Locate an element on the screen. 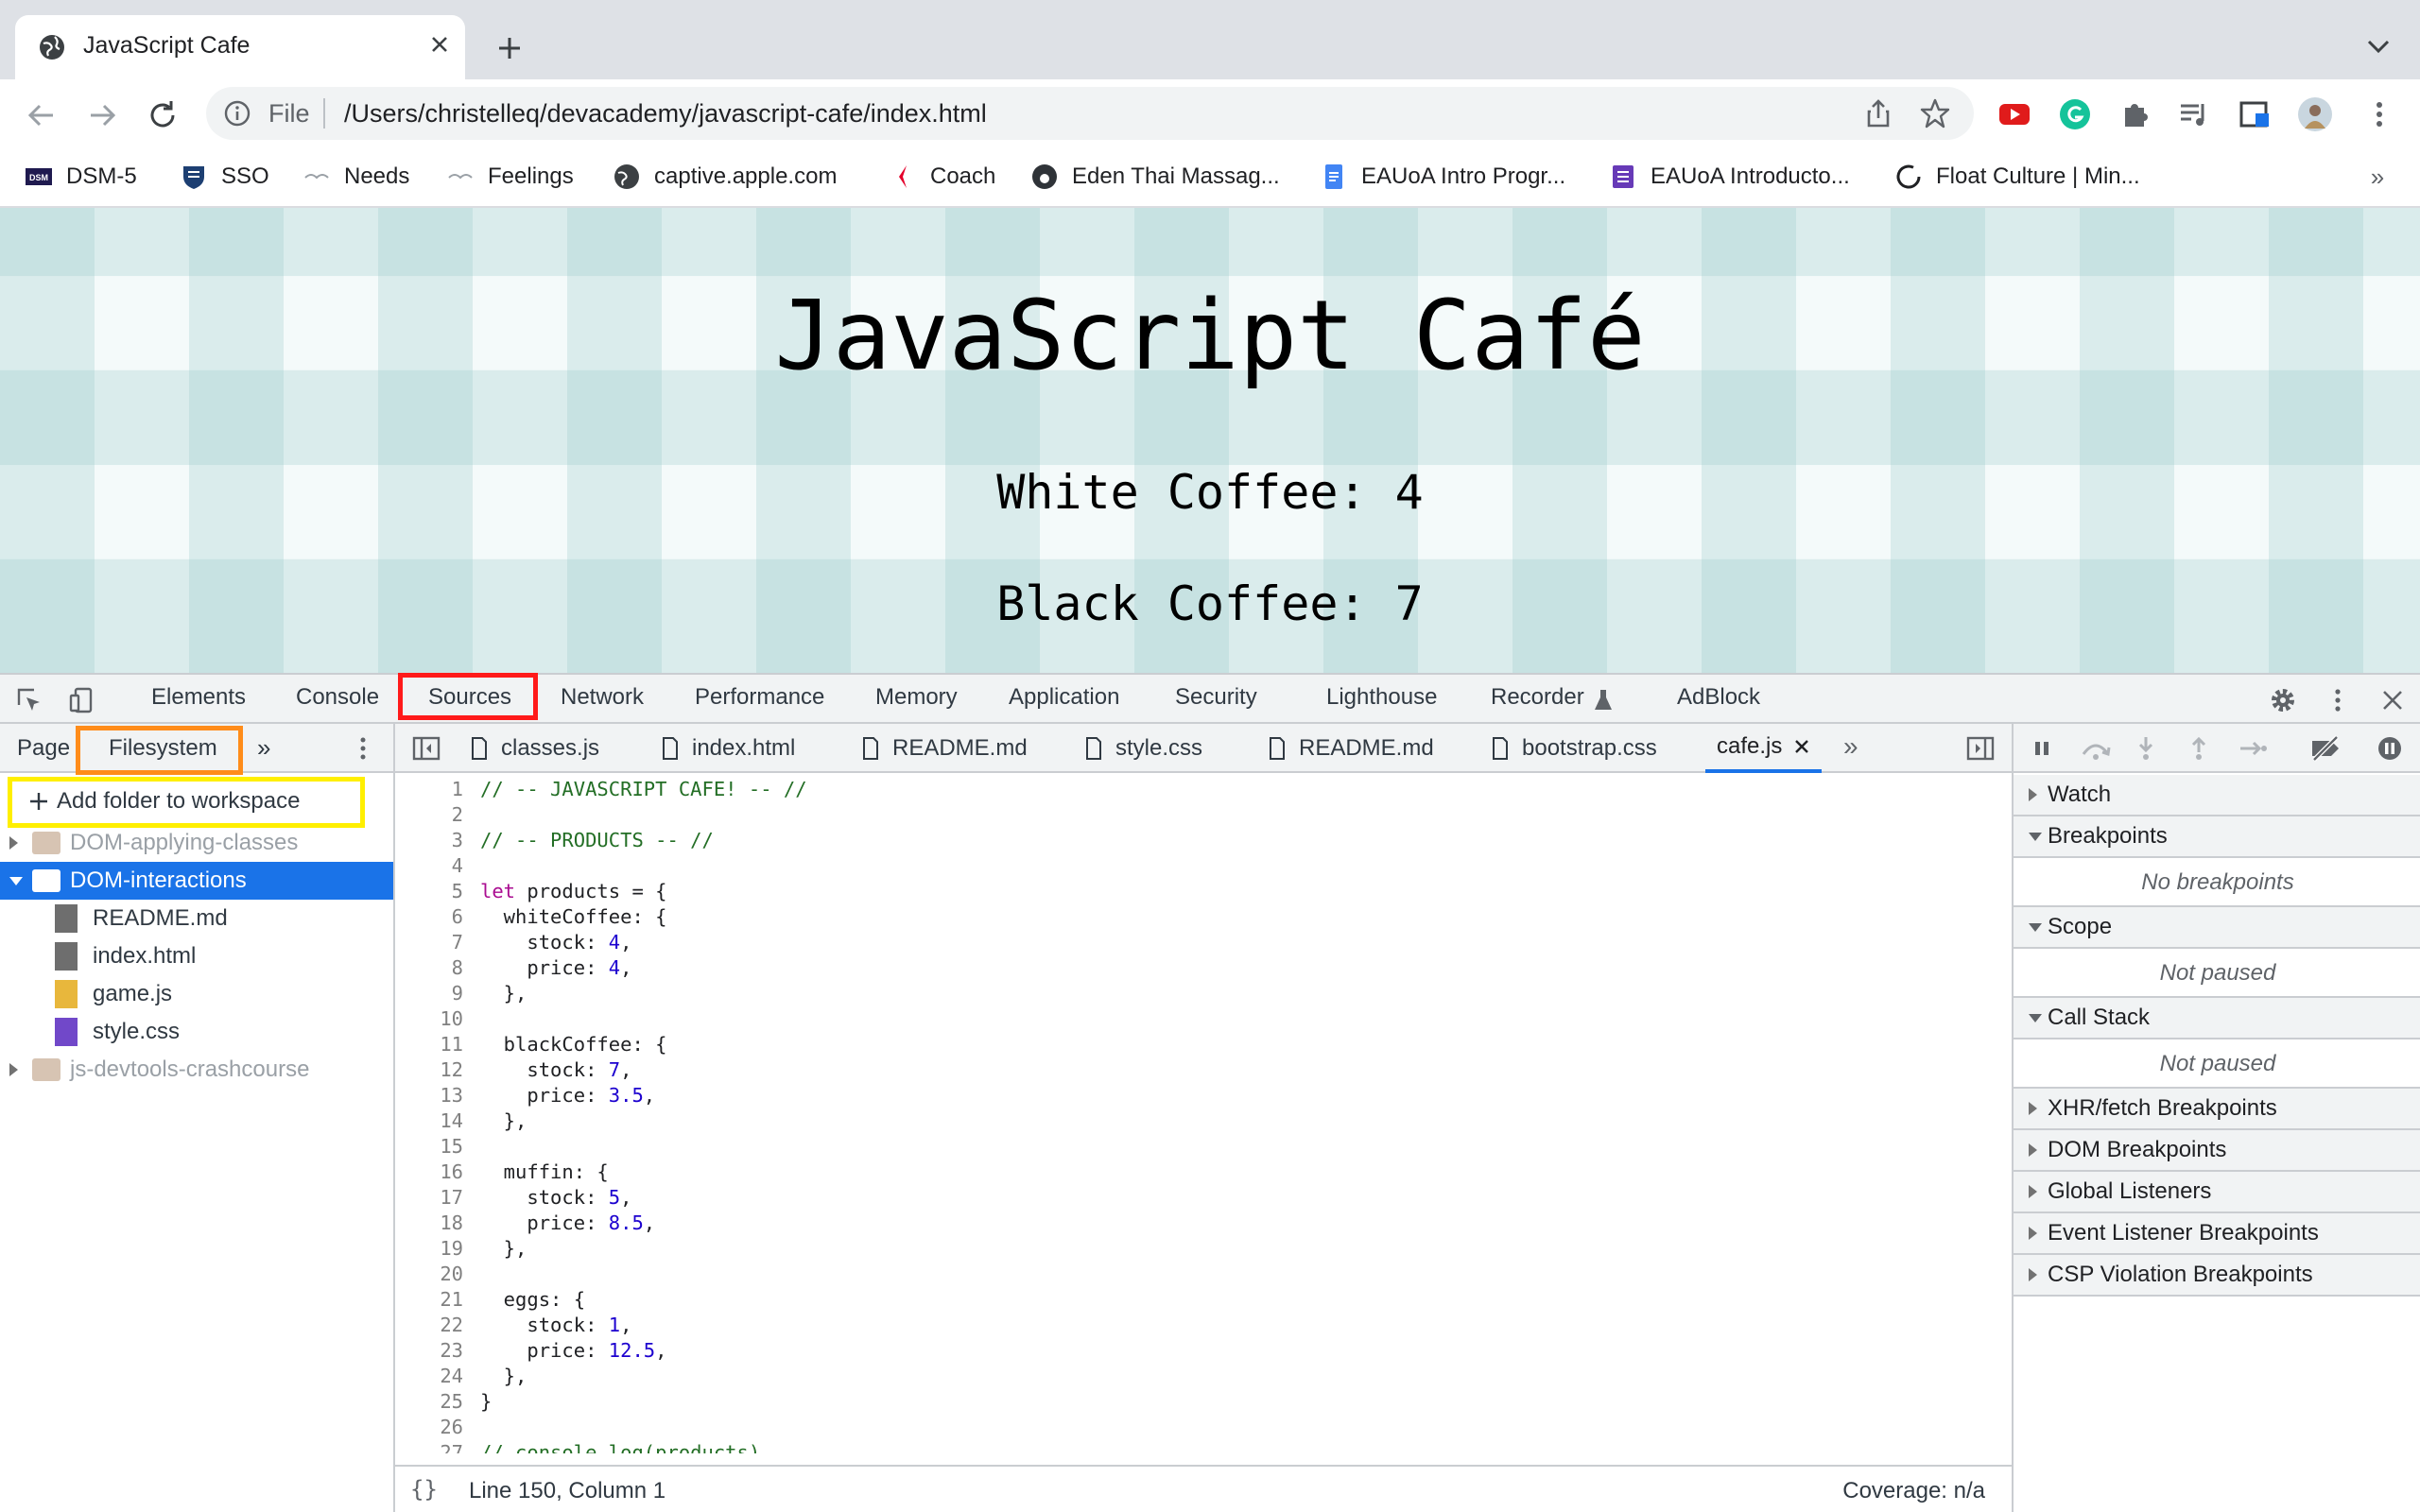  line-number: 11 is located at coordinates (429, 1044).